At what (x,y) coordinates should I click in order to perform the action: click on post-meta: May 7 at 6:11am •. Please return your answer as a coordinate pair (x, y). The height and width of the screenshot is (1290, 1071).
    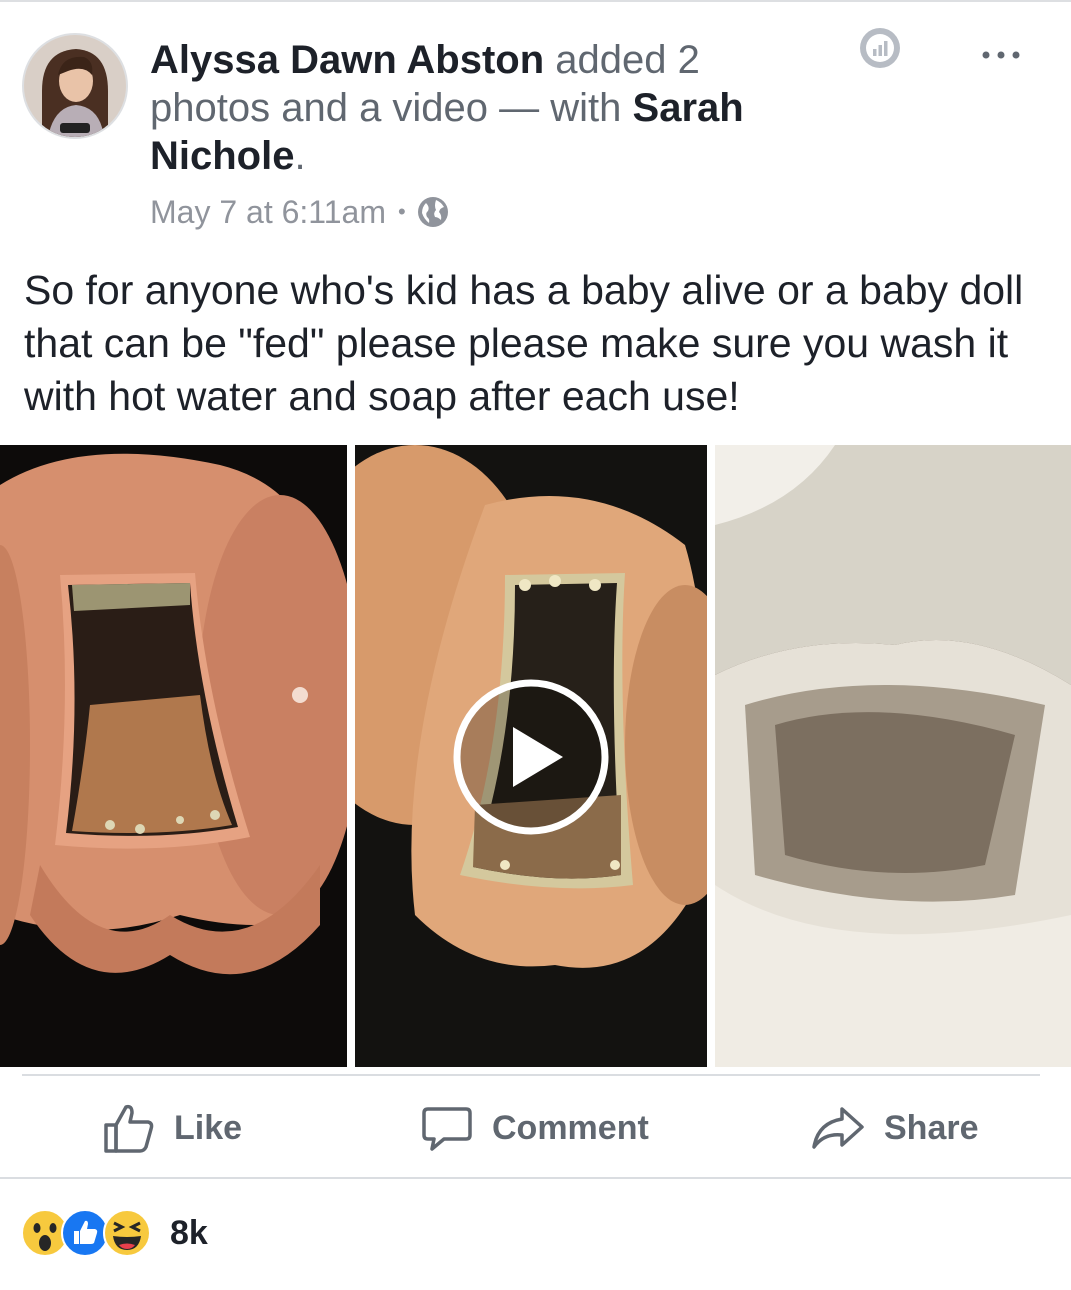
    Looking at the image, I should click on (300, 212).